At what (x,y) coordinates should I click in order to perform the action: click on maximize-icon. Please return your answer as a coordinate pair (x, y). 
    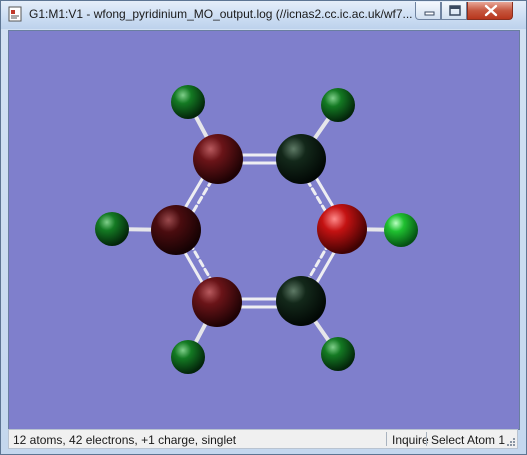
    Looking at the image, I should click on (455, 10).